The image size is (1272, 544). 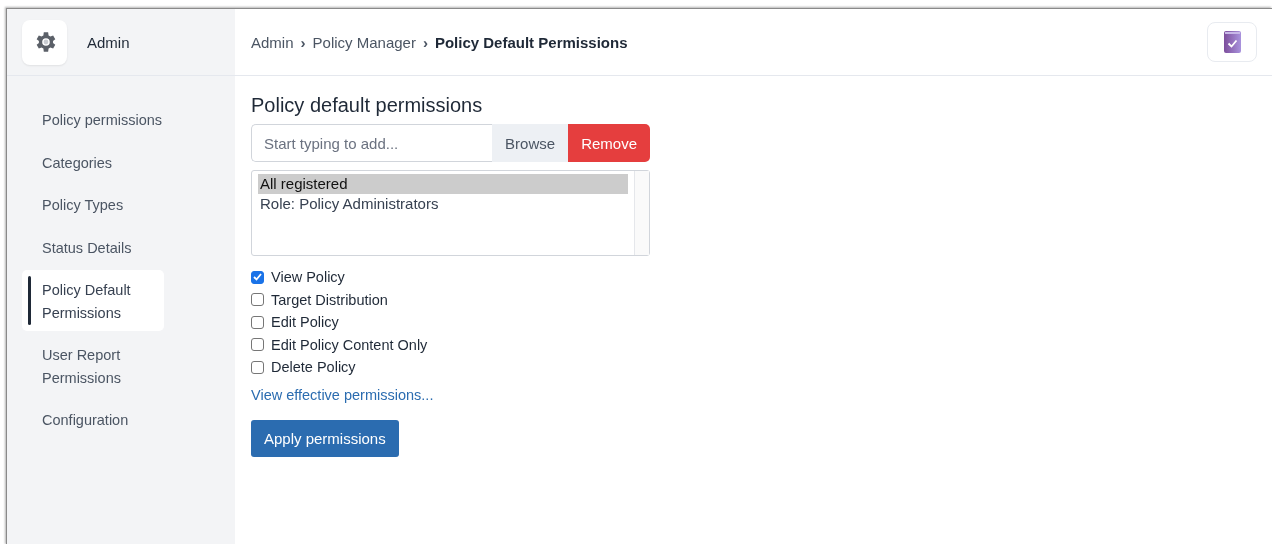 I want to click on breadcrumb-item: Policy Default Permissions, so click(x=531, y=42).